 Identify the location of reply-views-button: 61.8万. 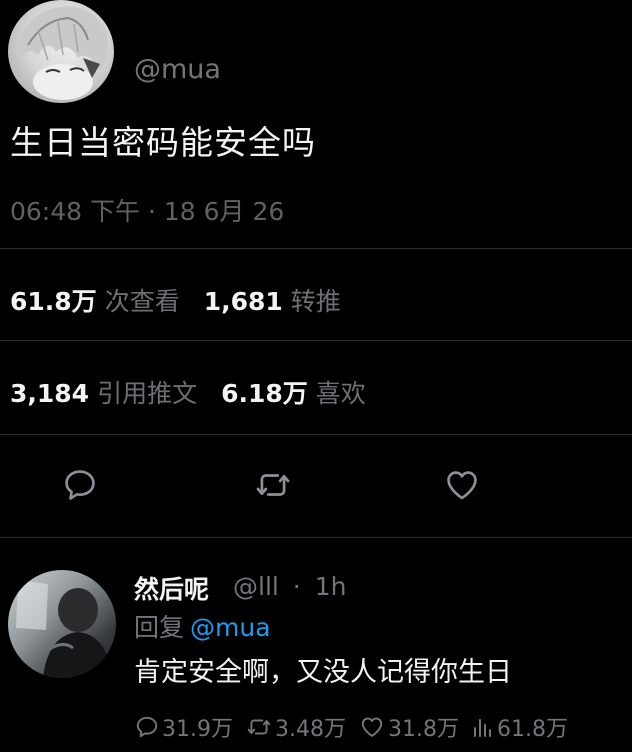
(519, 727).